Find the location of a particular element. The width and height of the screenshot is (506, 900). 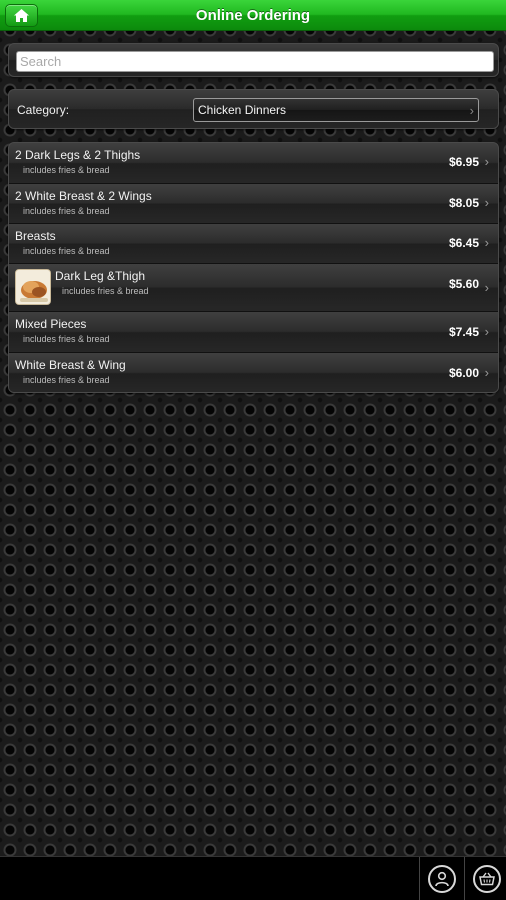

bottom-bar is located at coordinates (253, 878).